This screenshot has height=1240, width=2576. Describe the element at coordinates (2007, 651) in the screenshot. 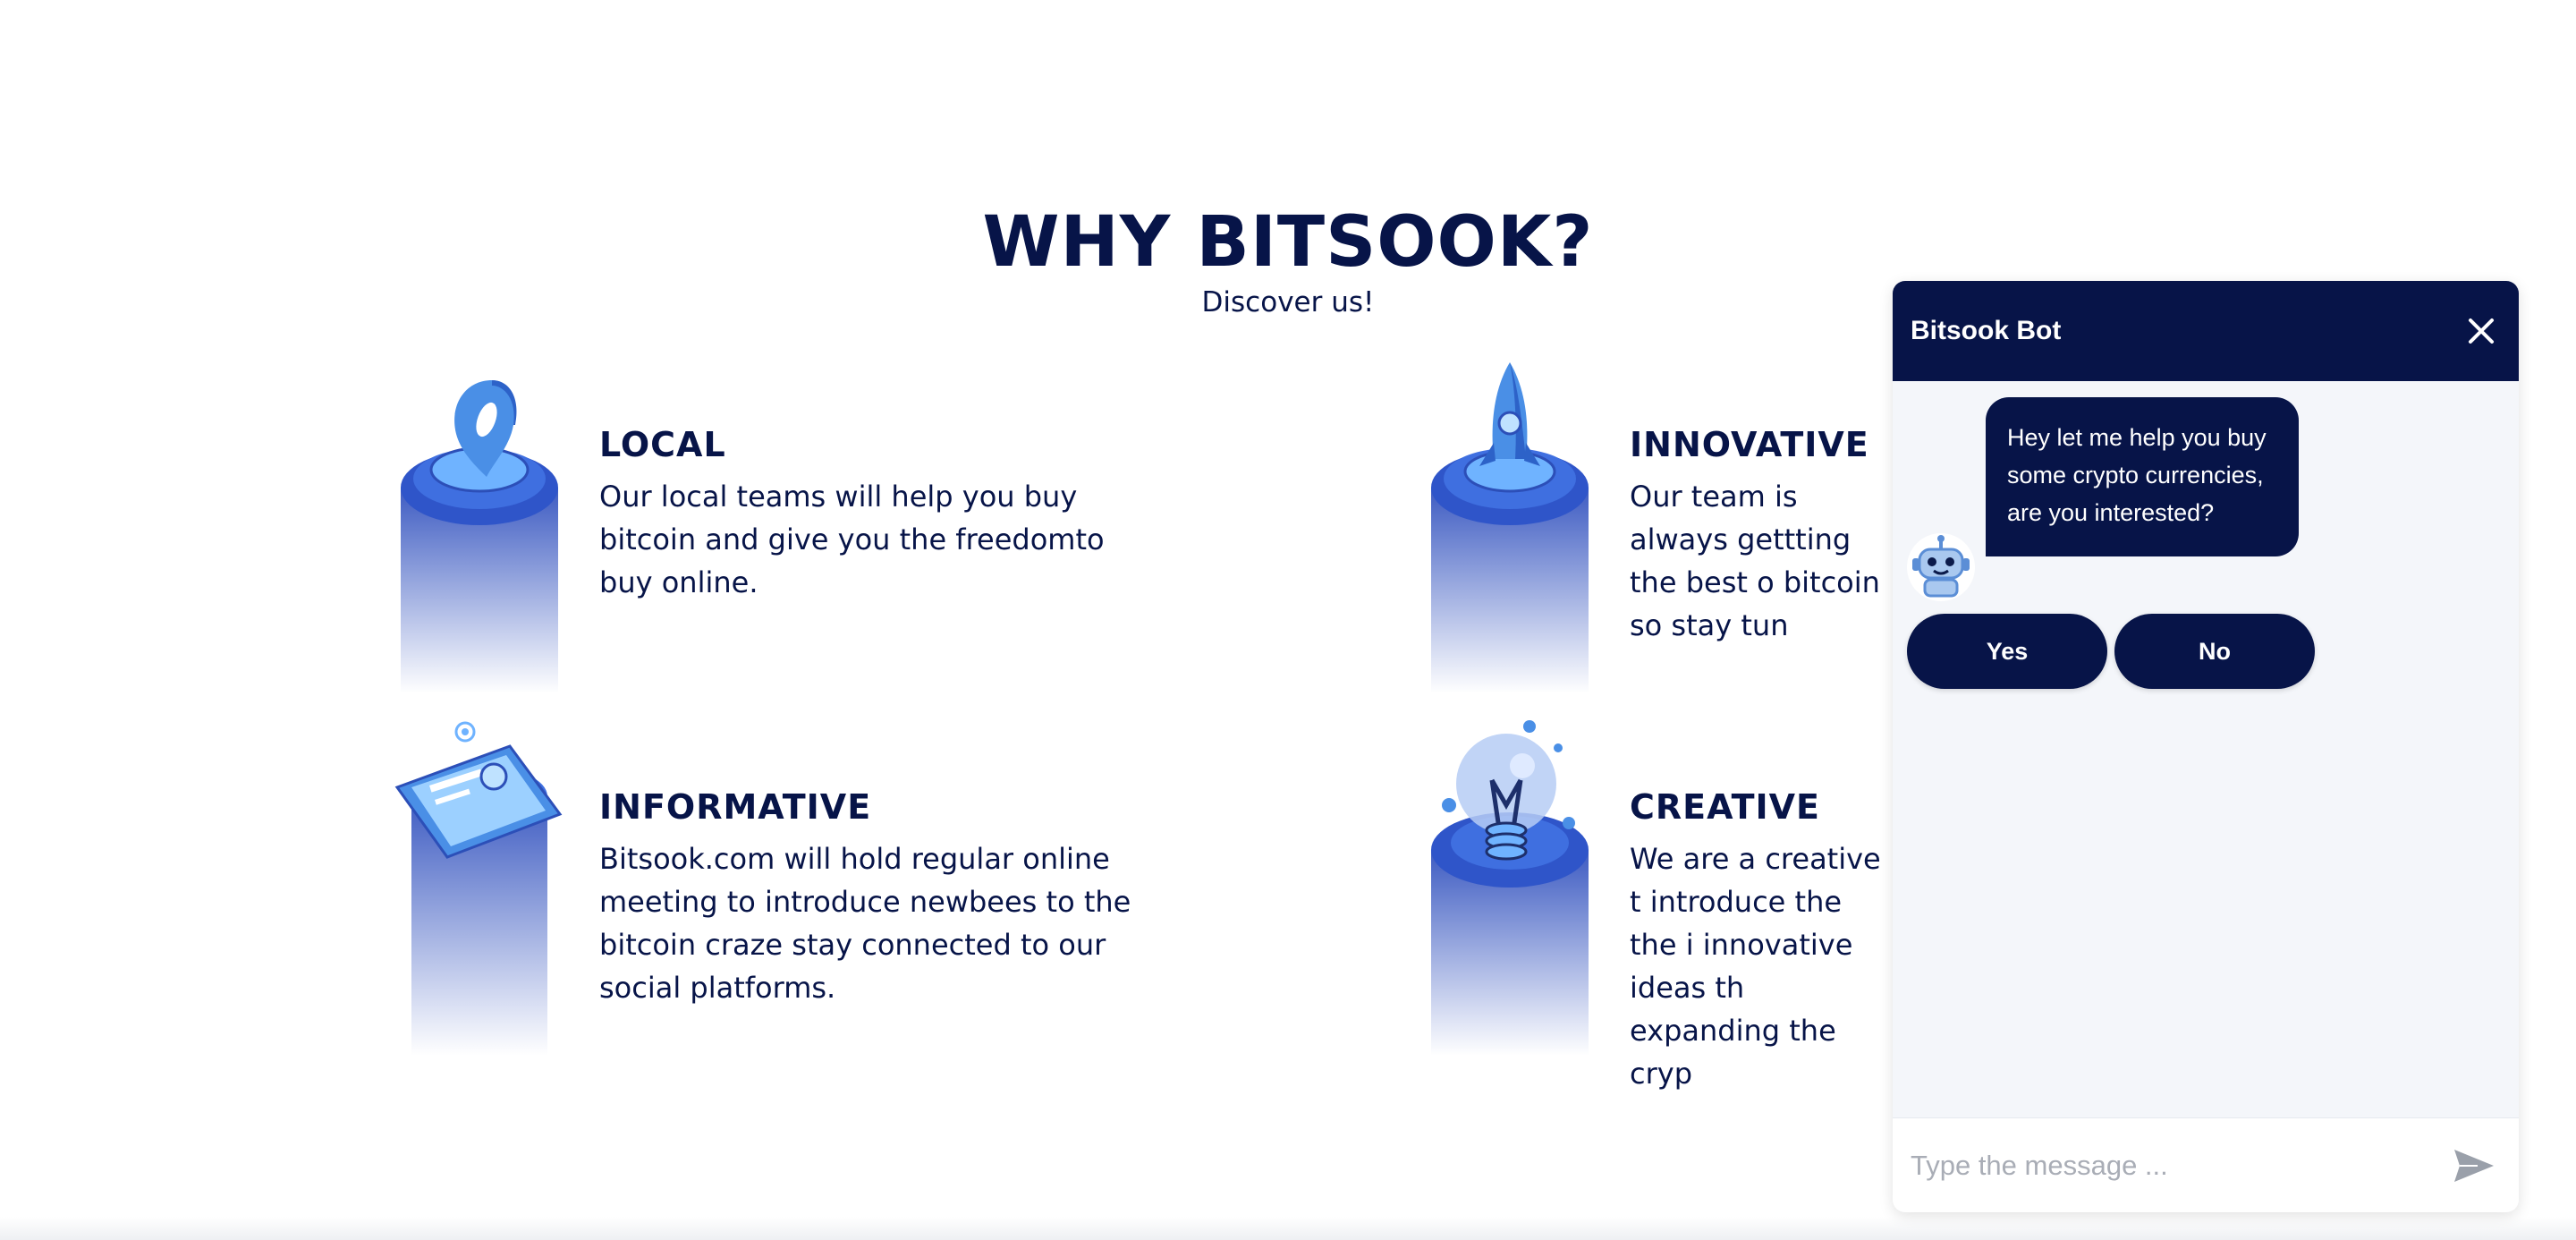

I see `yes-button: Yes` at that location.